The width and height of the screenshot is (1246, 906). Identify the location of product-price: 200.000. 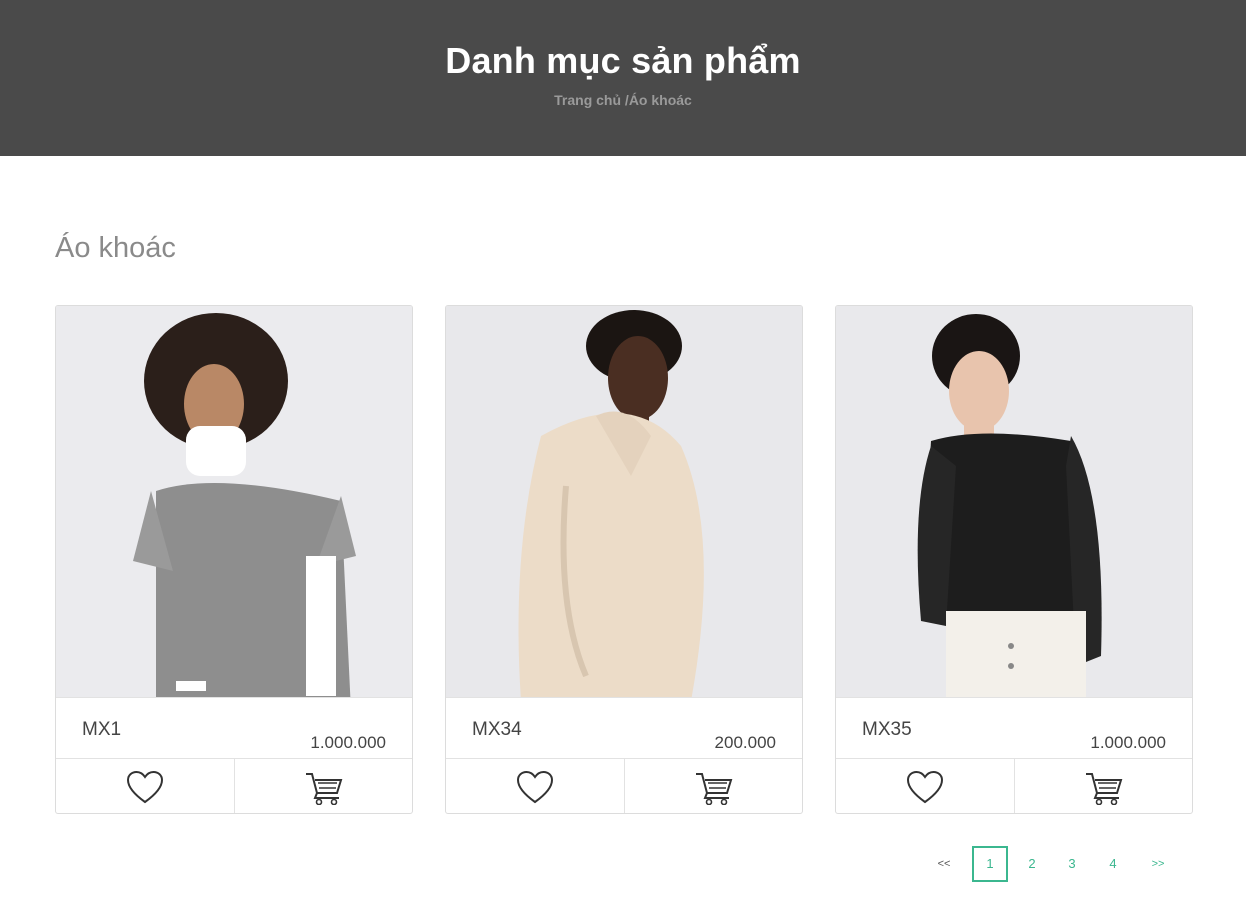
(745, 742).